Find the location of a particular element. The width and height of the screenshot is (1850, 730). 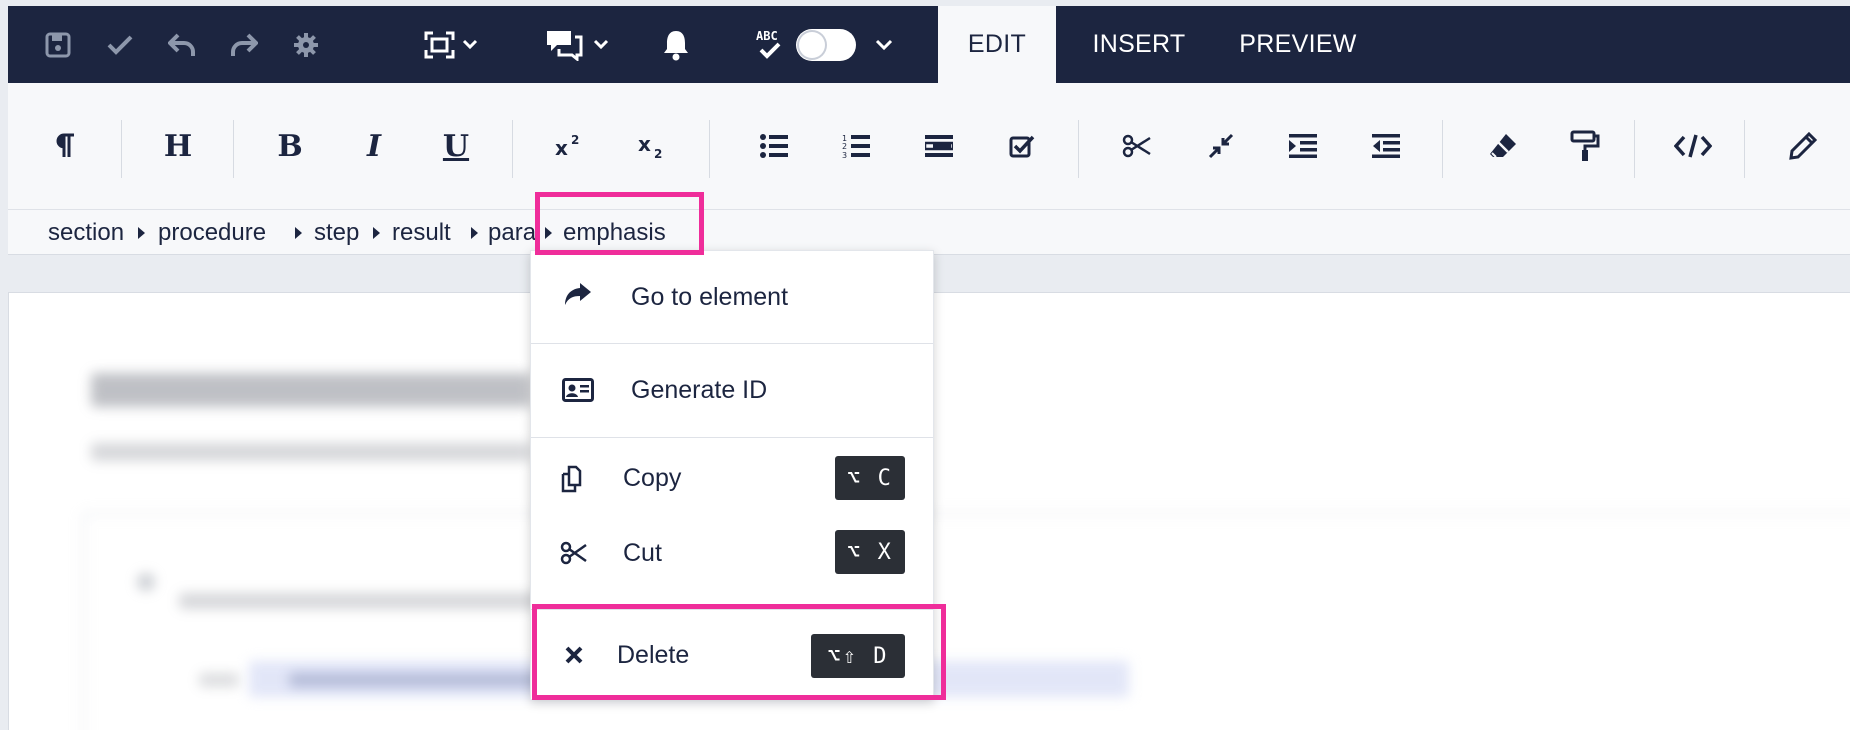

menu-item-cut: Cut ⌥ X is located at coordinates (732, 553).